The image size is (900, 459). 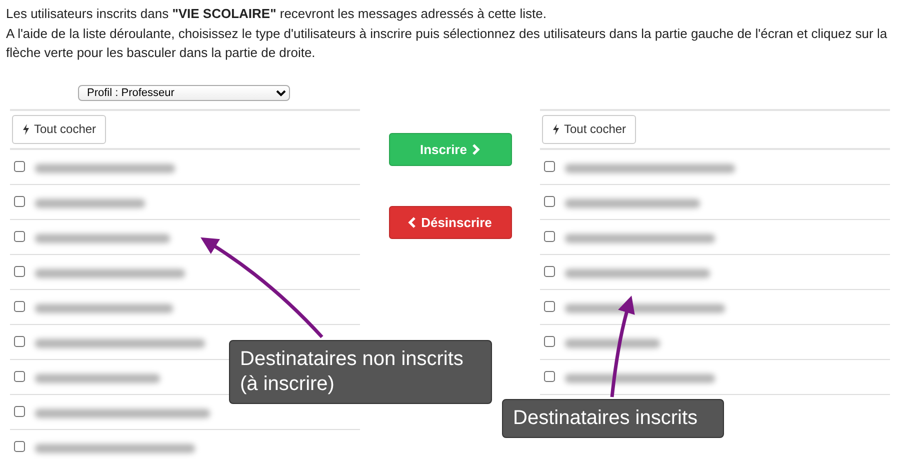 I want to click on instruction-text: A l'aide de la liste déroulante, choisissez le type d'utilisateurs à inscrire puis sélectionnez des utilisateurs dans la partie gauche de l'écran et cliquez sur la flèche verte pour les basculer dans la partie de droite., so click(x=447, y=43).